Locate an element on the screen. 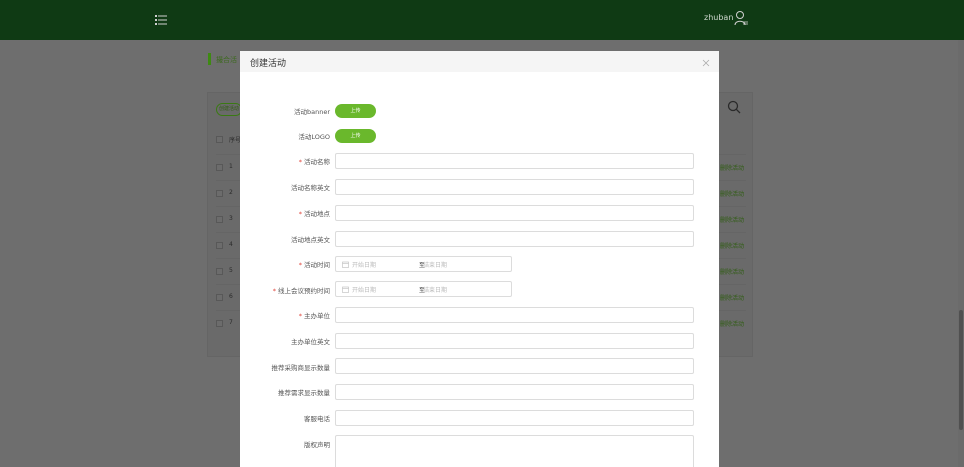  breadcrumb: 撮合活 is located at coordinates (226, 60).